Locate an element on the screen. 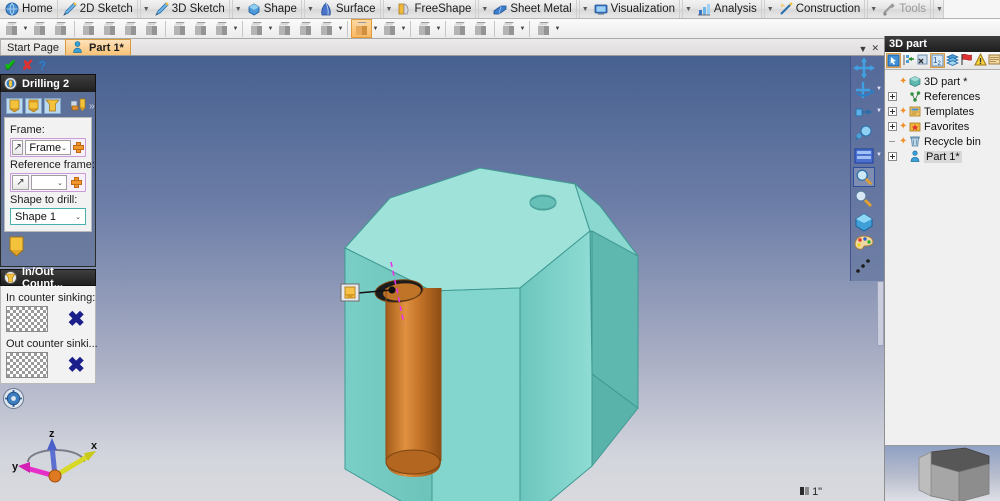  shade-view-icon is located at coordinates (864, 221).